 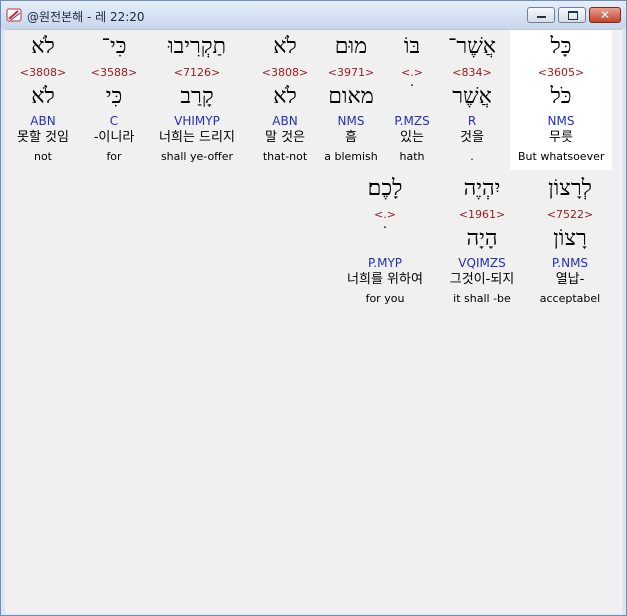 What do you see at coordinates (561, 137) in the screenshot?
I see `korean-gloss: 무릇` at bounding box center [561, 137].